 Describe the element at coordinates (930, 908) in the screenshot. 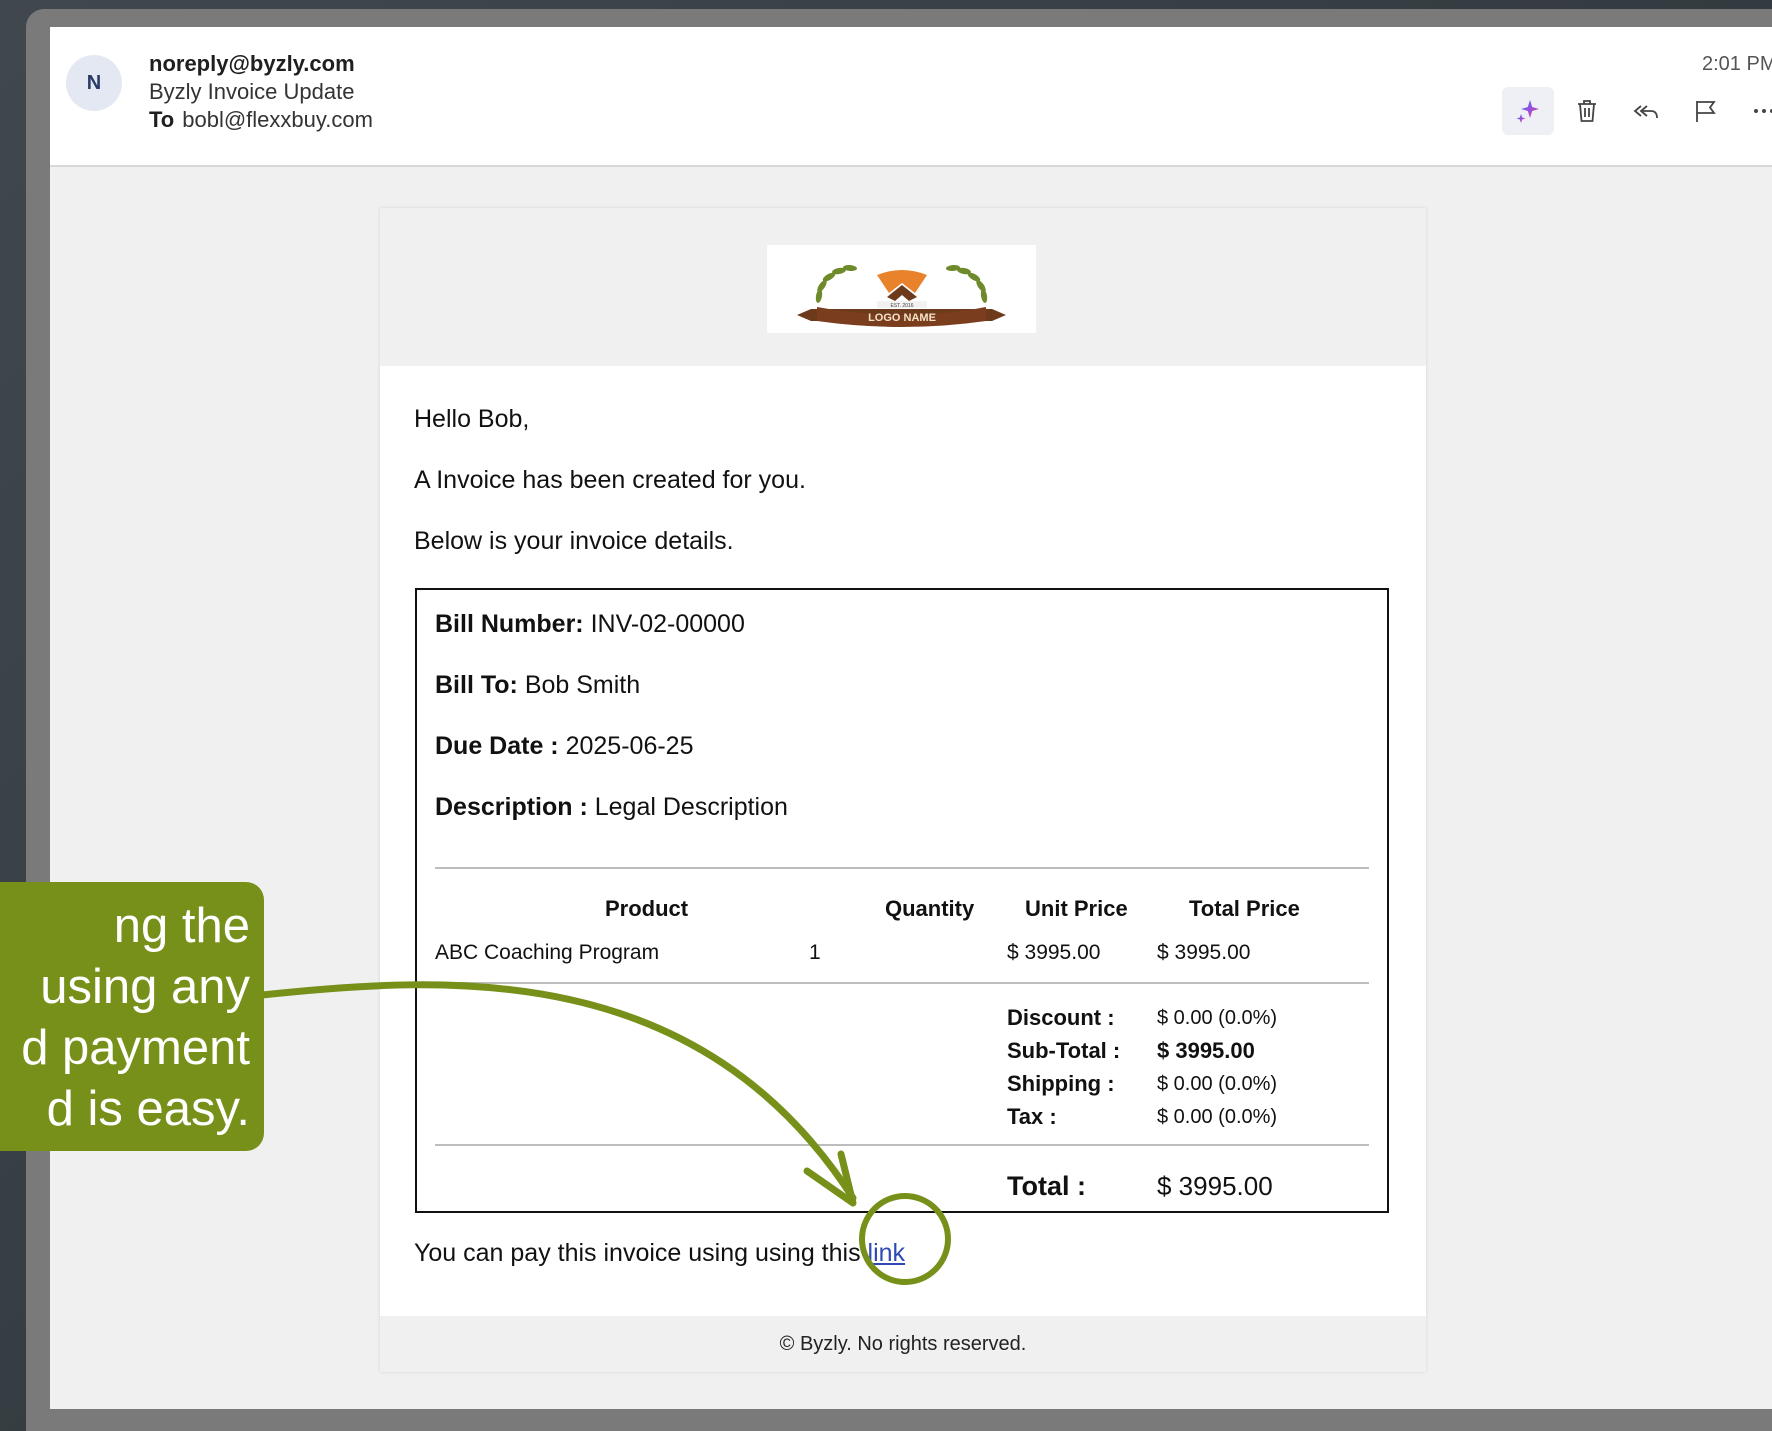

I see `column-header-quantity: Quantity` at that location.